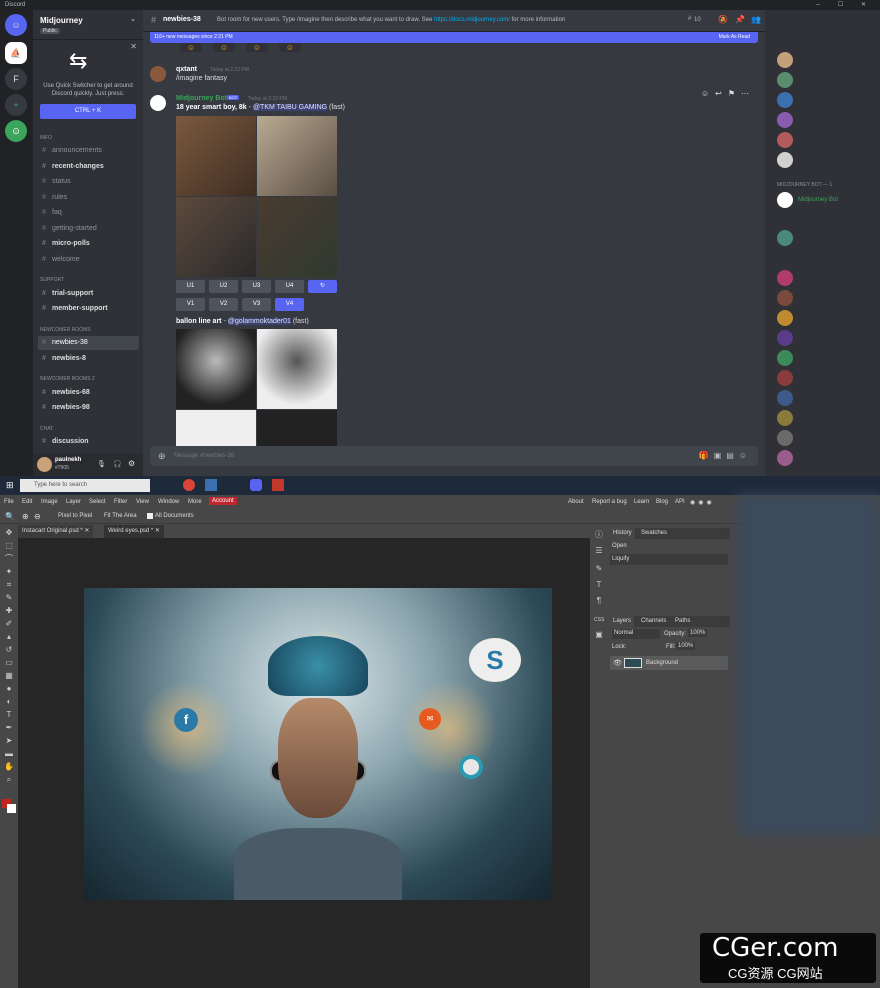 The height and width of the screenshot is (988, 880). What do you see at coordinates (599, 620) in the screenshot?
I see `css-panel: CSS` at bounding box center [599, 620].